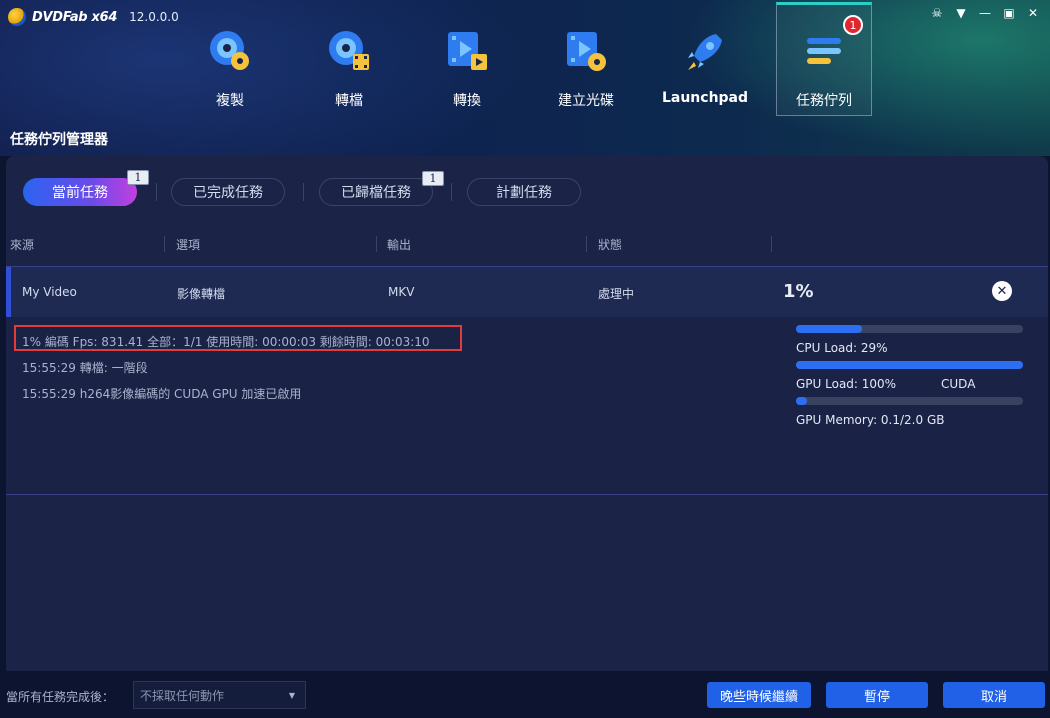 The image size is (1050, 718). What do you see at coordinates (909, 329) in the screenshot?
I see `cpu-load-bar` at bounding box center [909, 329].